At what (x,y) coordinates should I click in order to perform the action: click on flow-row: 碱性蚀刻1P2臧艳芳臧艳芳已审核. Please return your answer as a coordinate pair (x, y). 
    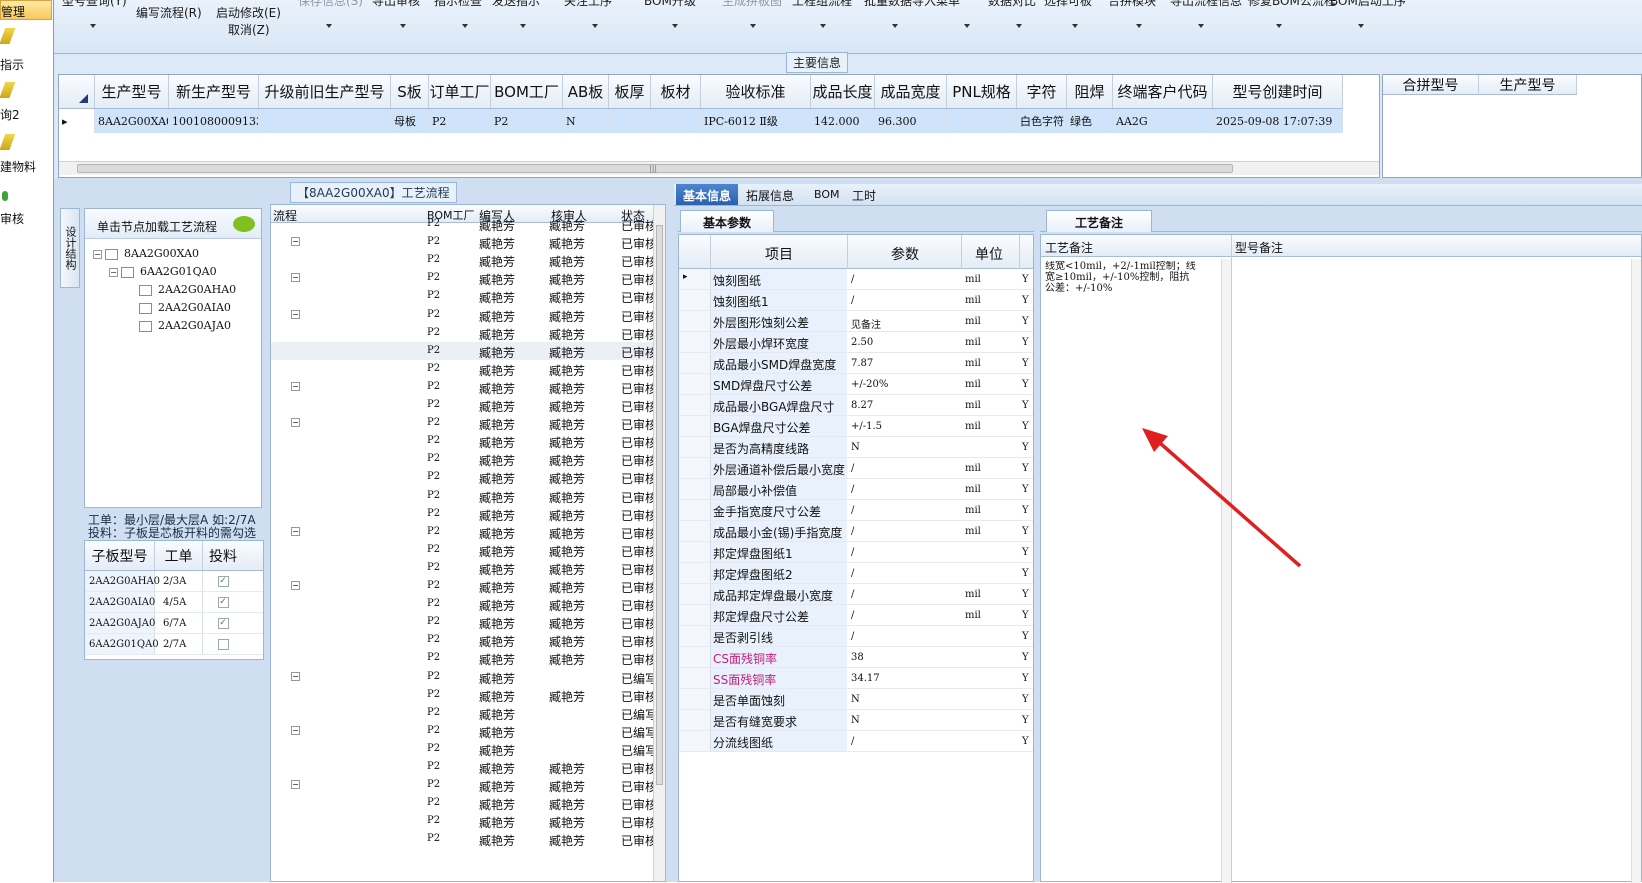
    Looking at the image, I should click on (463, 350).